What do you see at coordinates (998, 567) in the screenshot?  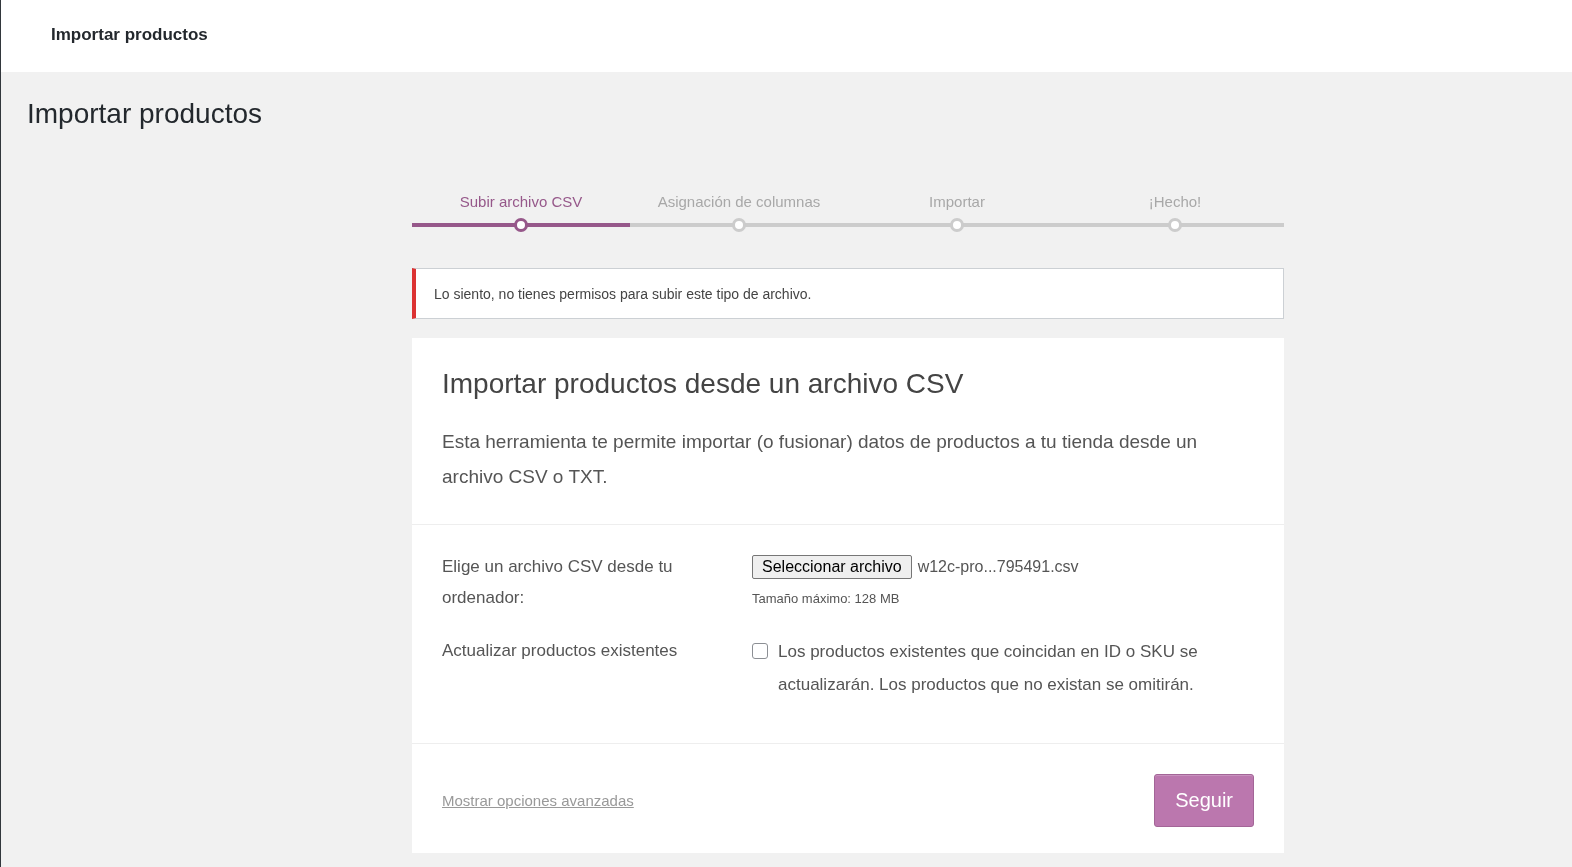 I see `file-name: w12c-pro...795491.csv` at bounding box center [998, 567].